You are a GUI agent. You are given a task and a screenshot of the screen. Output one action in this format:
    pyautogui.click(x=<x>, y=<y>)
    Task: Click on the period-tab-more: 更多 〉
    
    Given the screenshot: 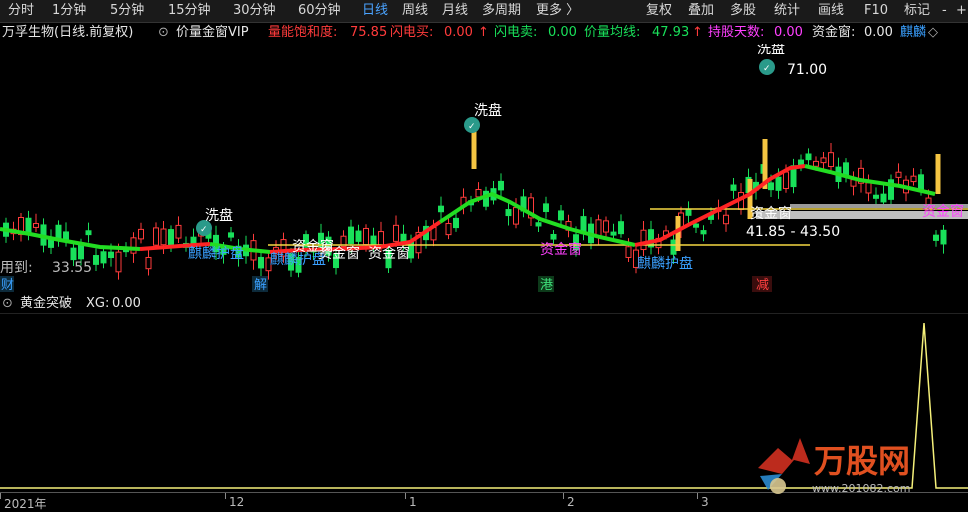 What is the action you would take?
    pyautogui.click(x=557, y=11)
    